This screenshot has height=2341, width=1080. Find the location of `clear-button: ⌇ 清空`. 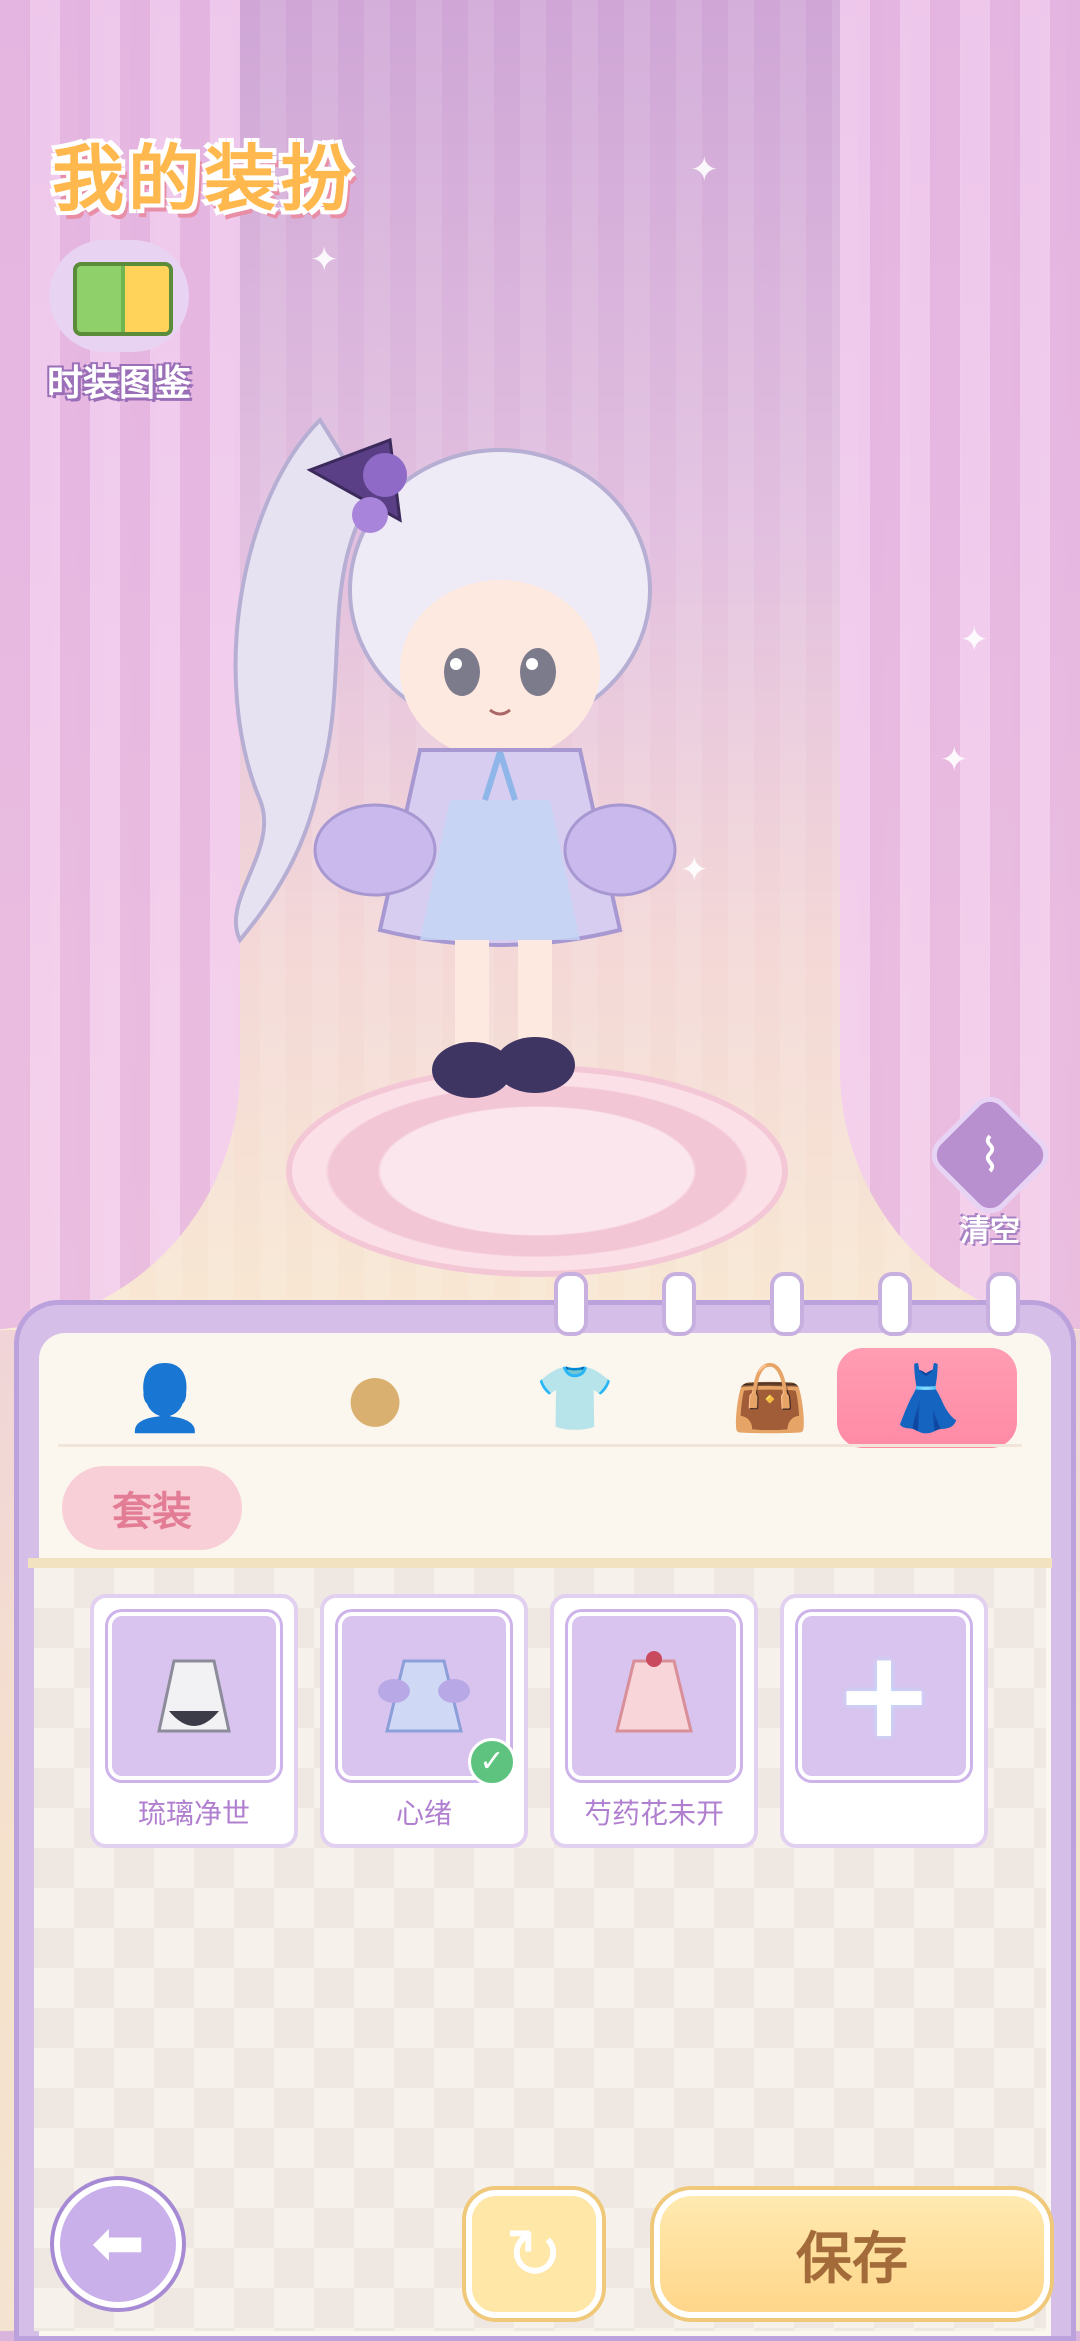

clear-button: ⌇ 清空 is located at coordinates (990, 1169).